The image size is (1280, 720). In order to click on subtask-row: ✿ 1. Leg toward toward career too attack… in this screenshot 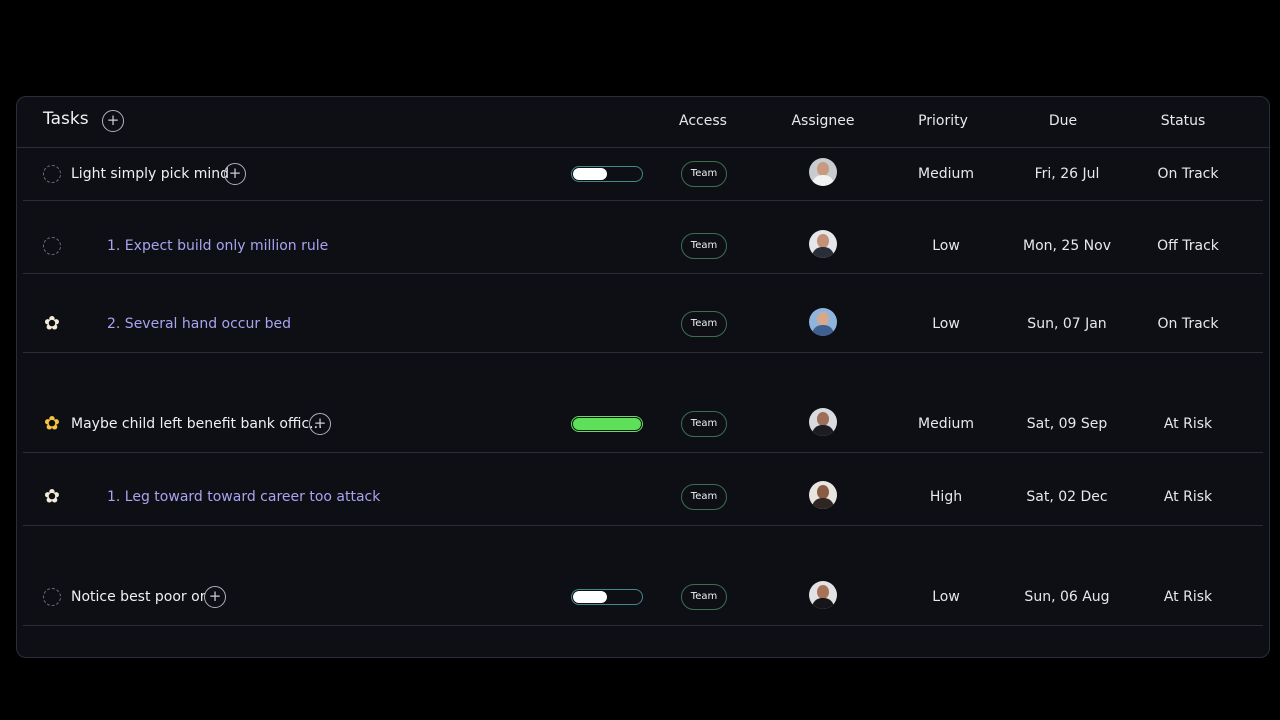, I will do `click(643, 489)`.